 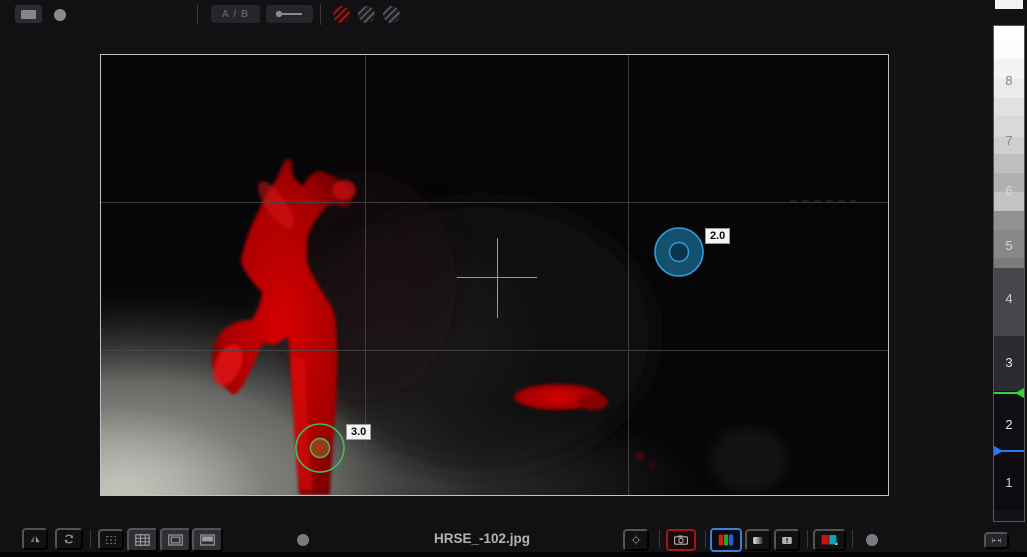 I want to click on grayscale-button, so click(x=758, y=540).